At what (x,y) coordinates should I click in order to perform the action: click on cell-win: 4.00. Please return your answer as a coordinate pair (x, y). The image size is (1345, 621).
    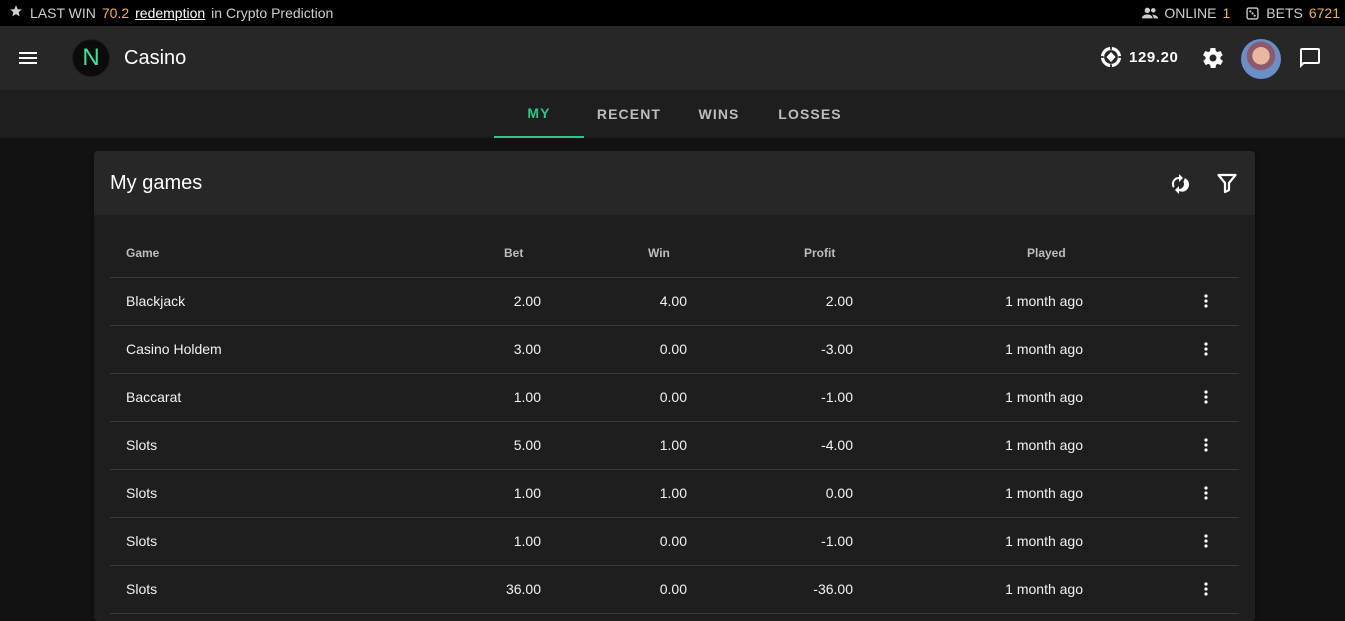
    Looking at the image, I should click on (673, 301).